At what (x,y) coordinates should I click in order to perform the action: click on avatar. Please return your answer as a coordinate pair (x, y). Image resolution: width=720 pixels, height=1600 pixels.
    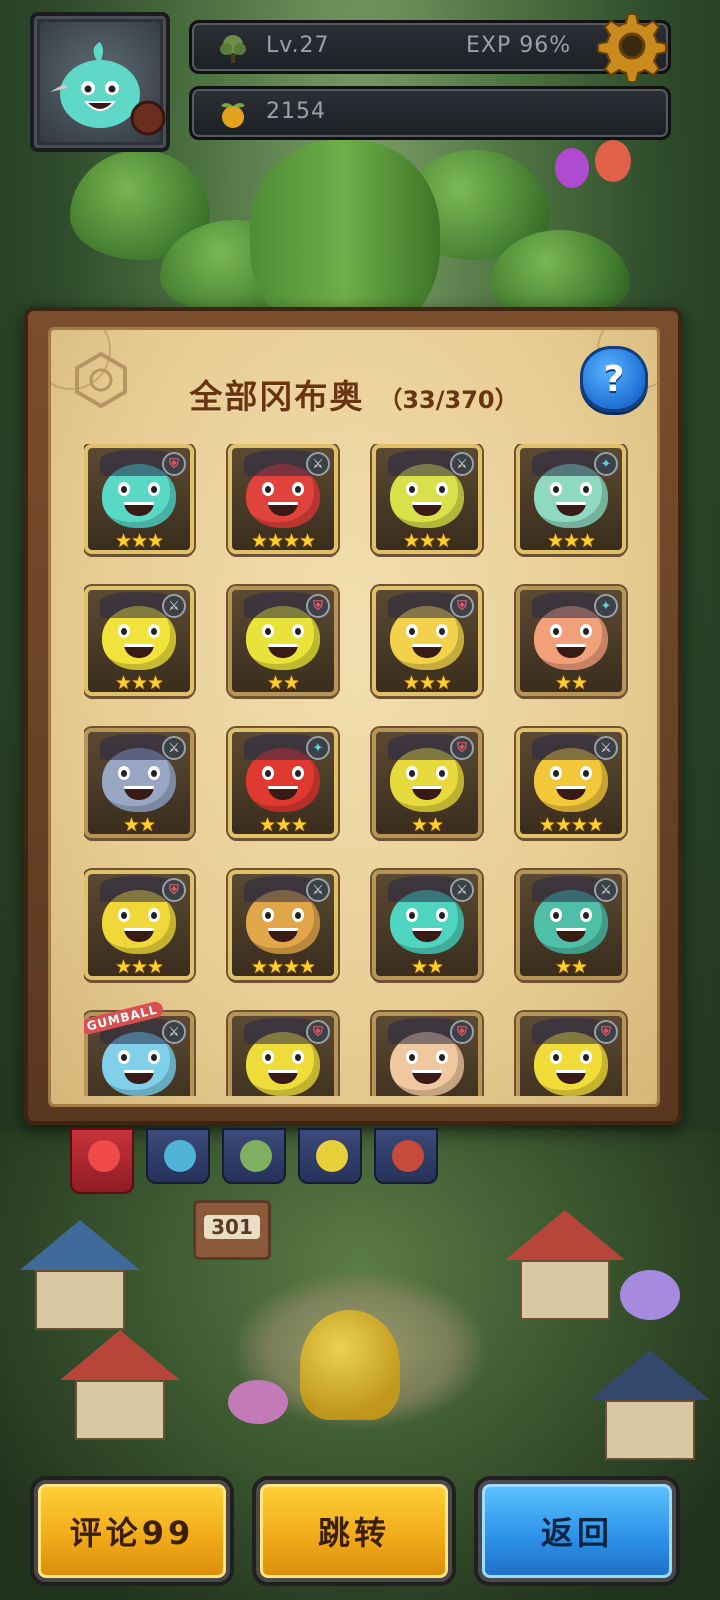
    Looking at the image, I should click on (103, 82).